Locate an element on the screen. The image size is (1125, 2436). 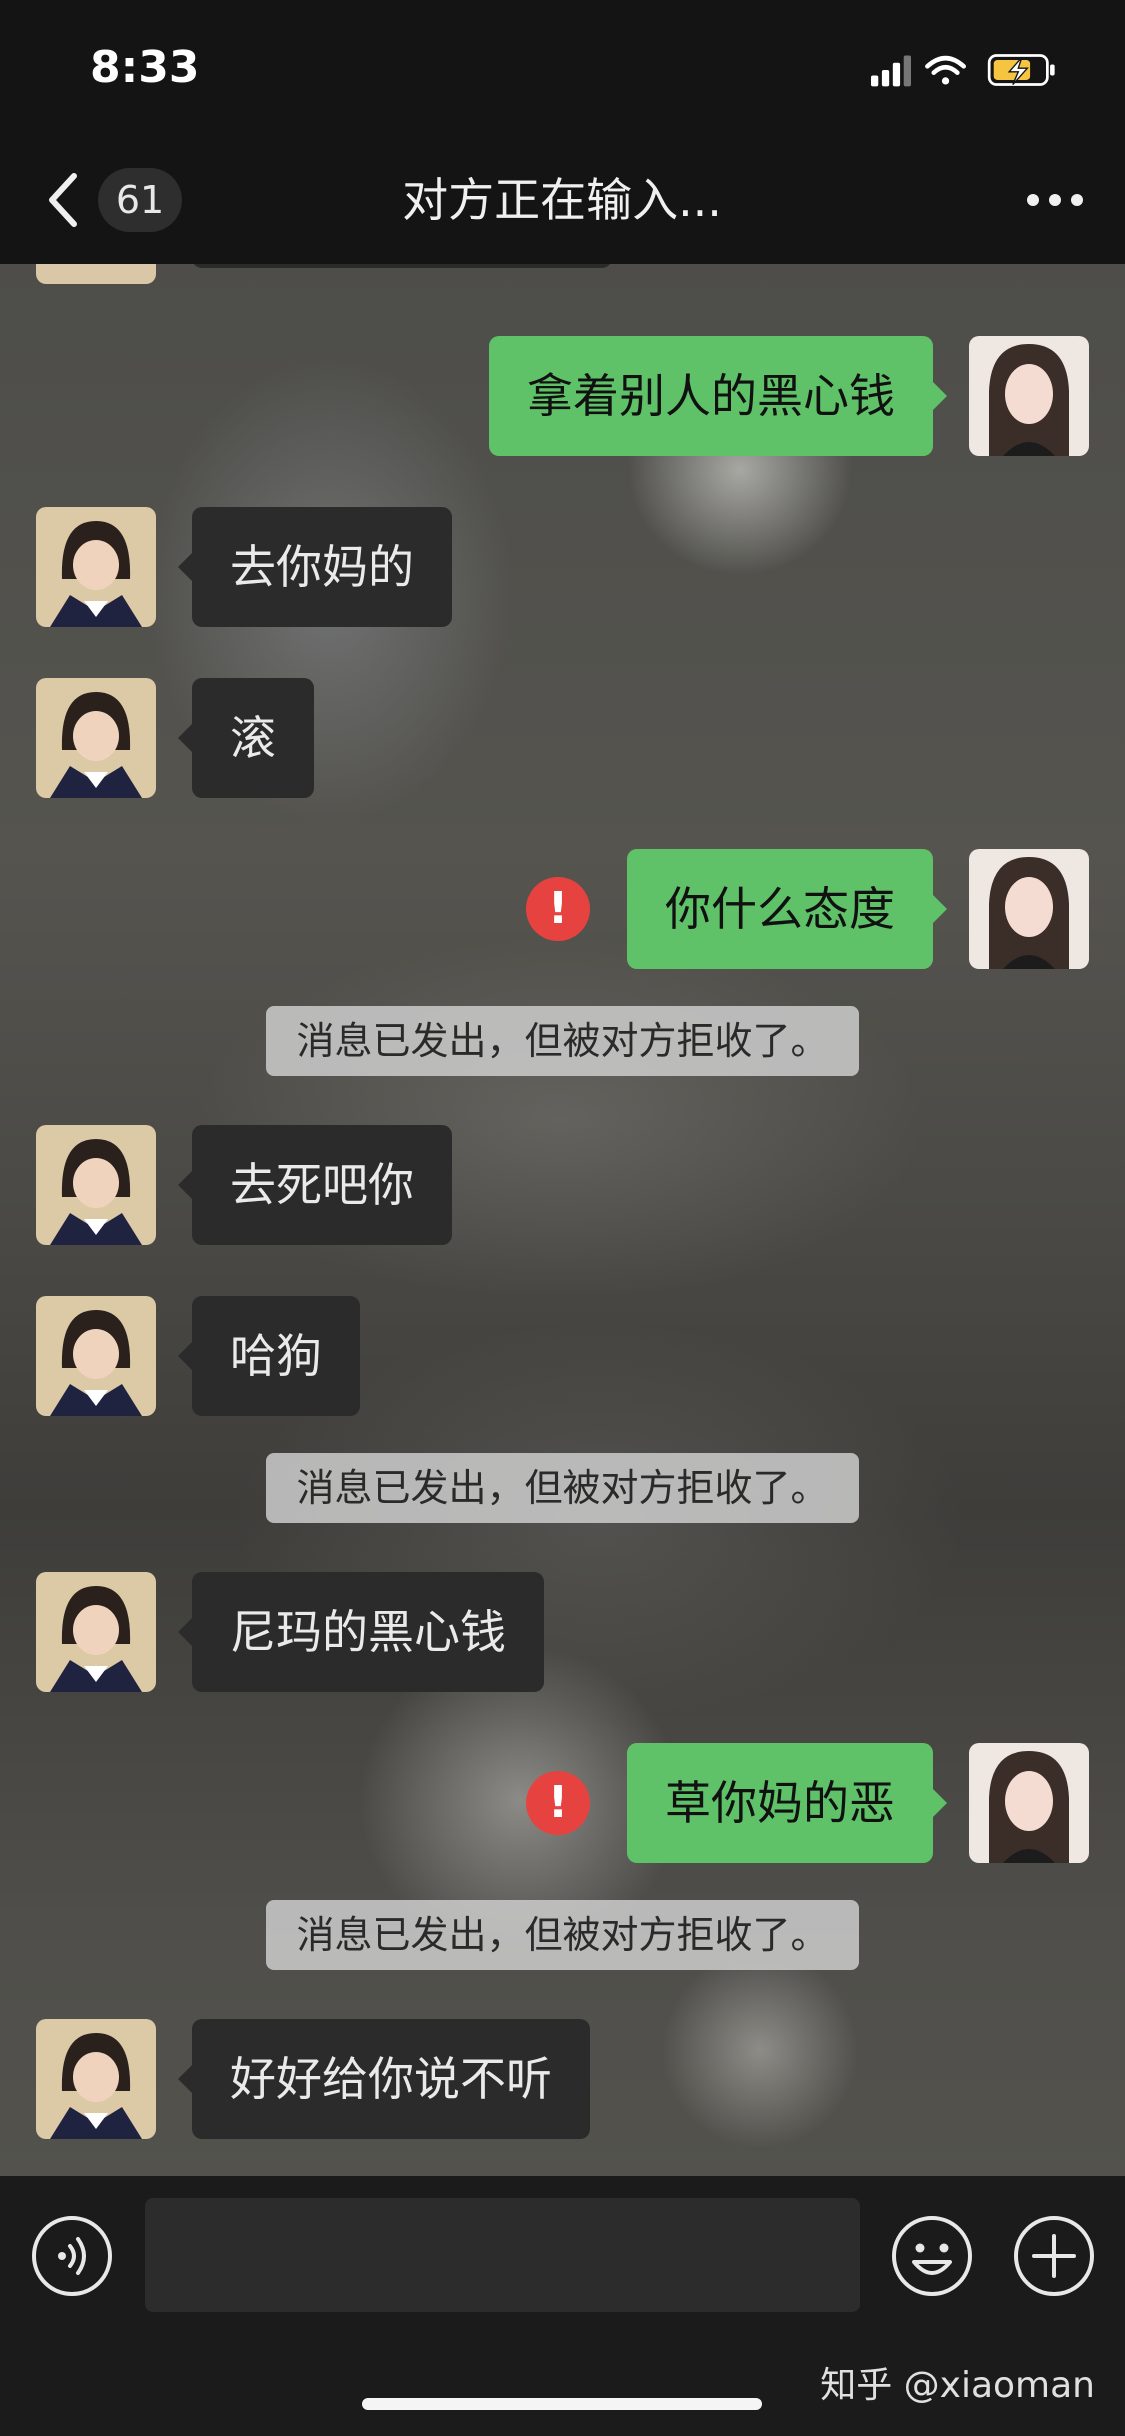
input-toolbar: 知乎 @xiaoman is located at coordinates (562, 2306).